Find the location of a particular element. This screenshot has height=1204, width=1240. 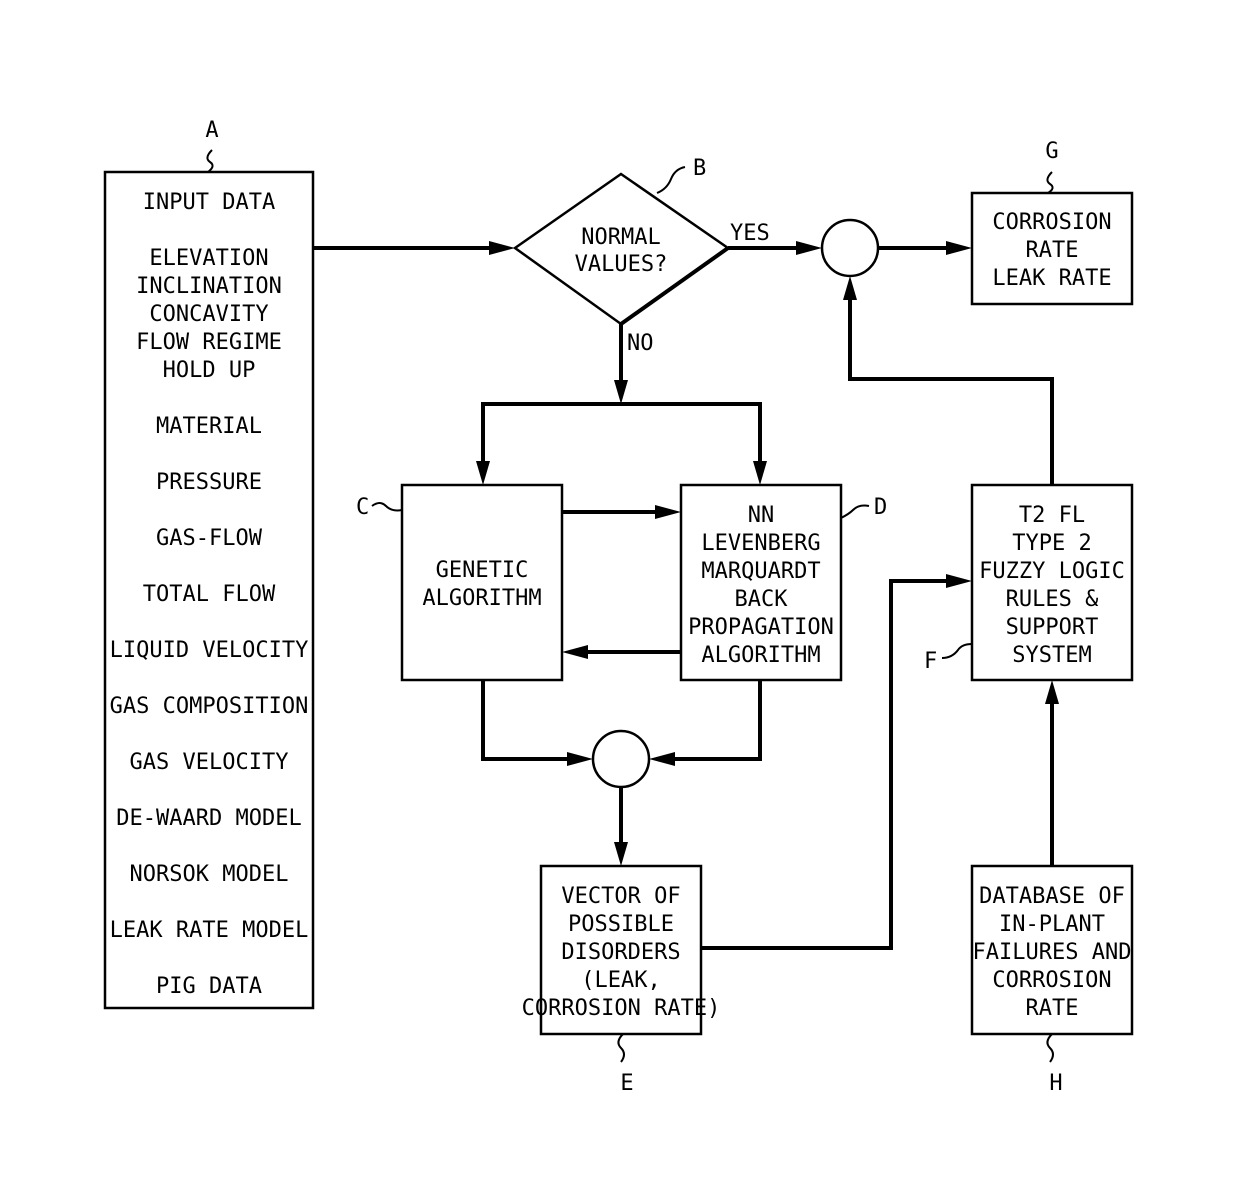

arrowhead-f-to-junction is located at coordinates (850, 288).